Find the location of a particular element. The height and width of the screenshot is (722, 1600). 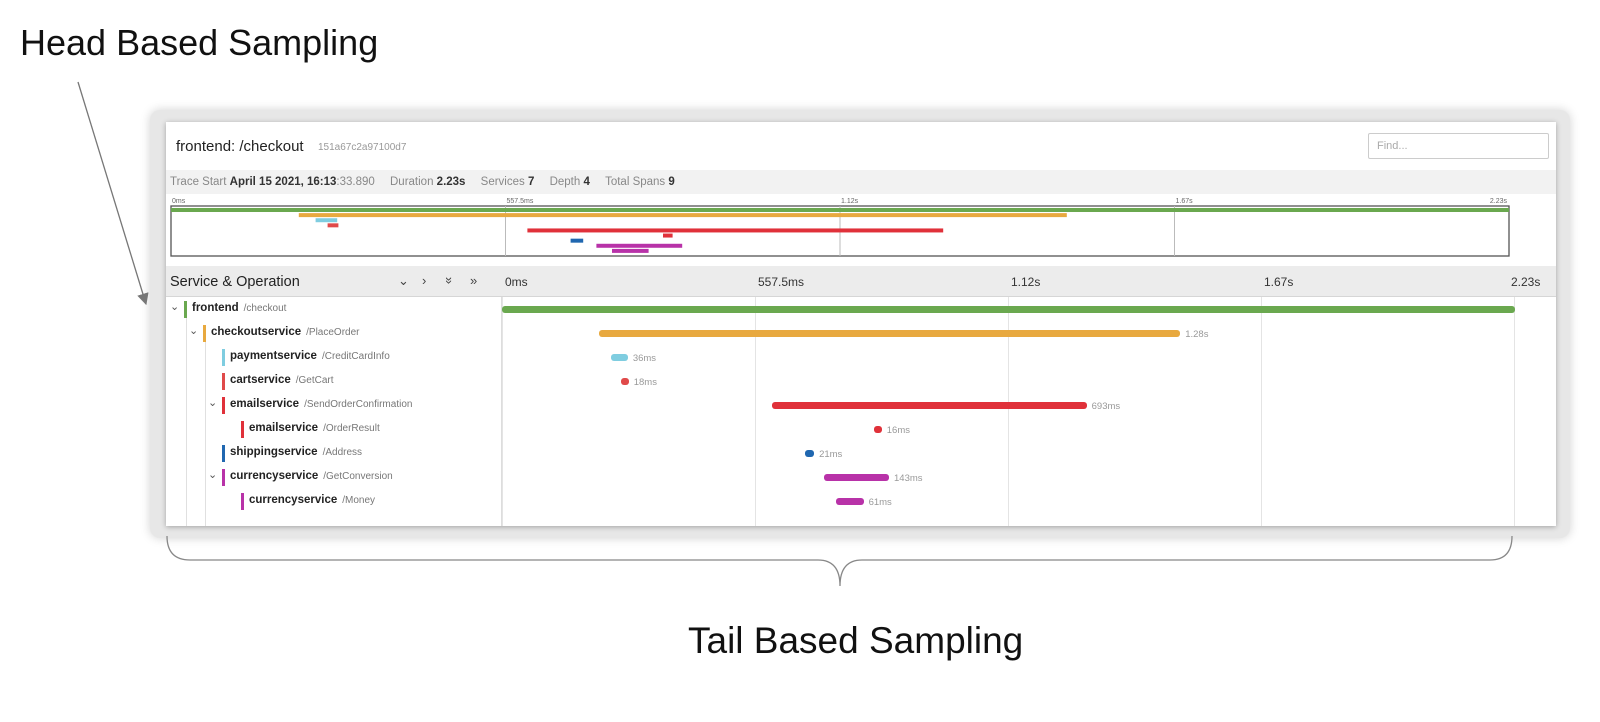

operation-name: /CreditCardInfo is located at coordinates (355, 356).